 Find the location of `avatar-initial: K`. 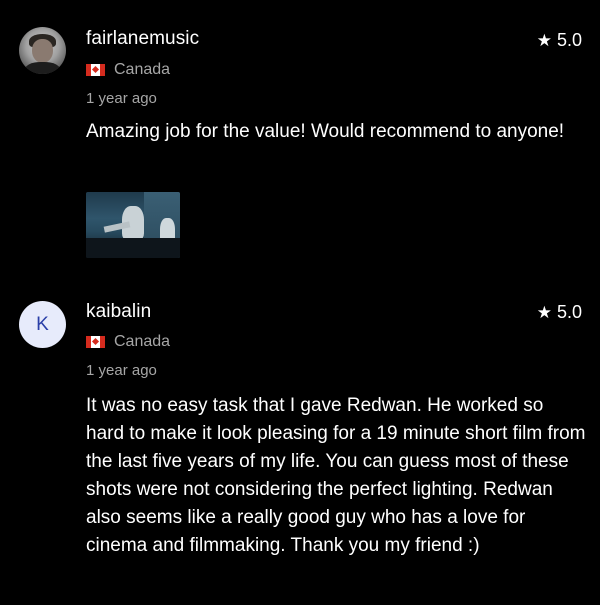

avatar-initial: K is located at coordinates (42, 324).